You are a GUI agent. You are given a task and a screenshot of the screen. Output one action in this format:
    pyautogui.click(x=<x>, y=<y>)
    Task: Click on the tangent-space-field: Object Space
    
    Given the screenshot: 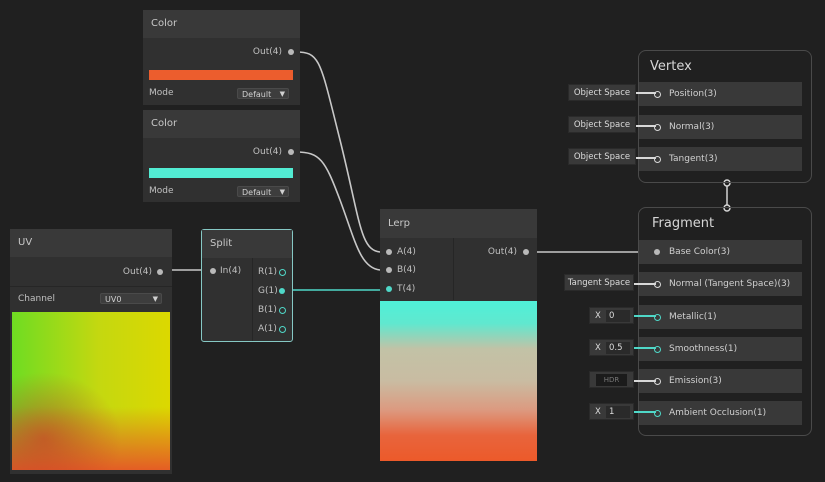 What is the action you would take?
    pyautogui.click(x=602, y=156)
    